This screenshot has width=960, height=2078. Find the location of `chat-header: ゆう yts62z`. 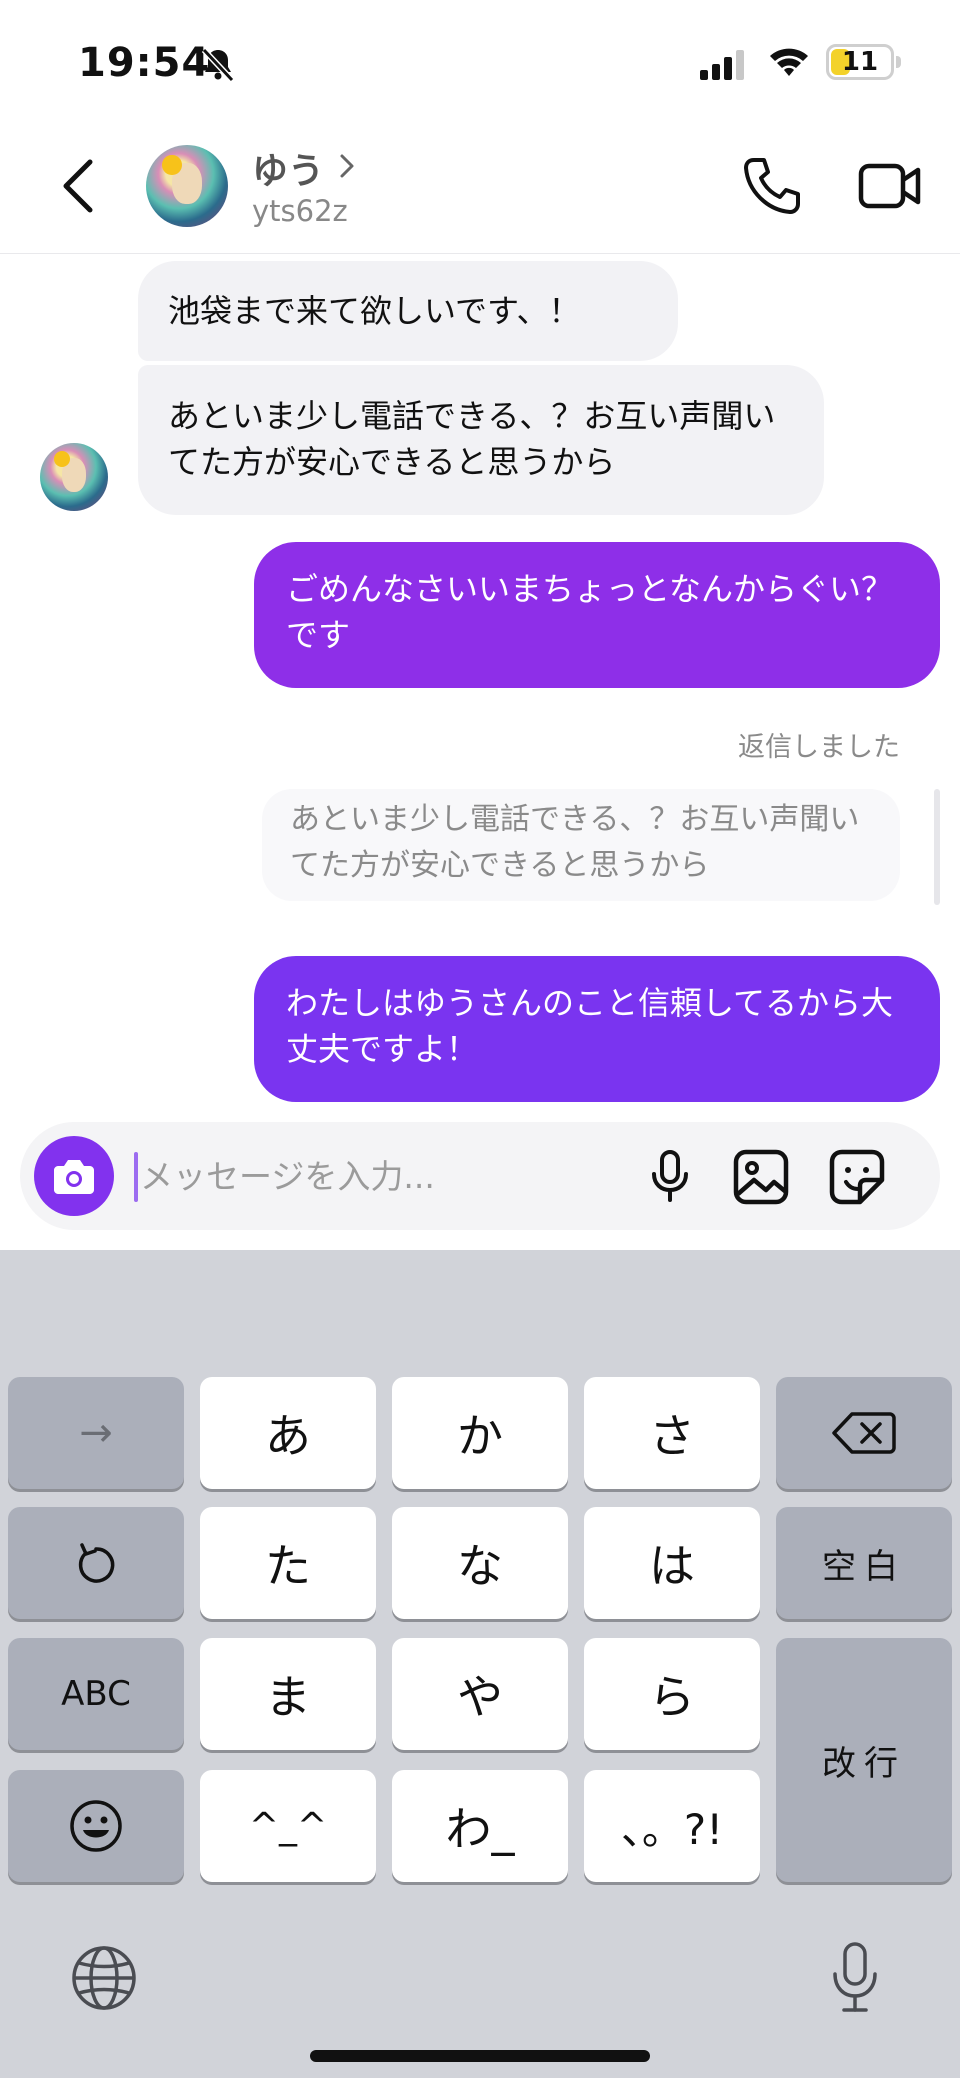

chat-header: ゆう yts62z is located at coordinates (480, 187).